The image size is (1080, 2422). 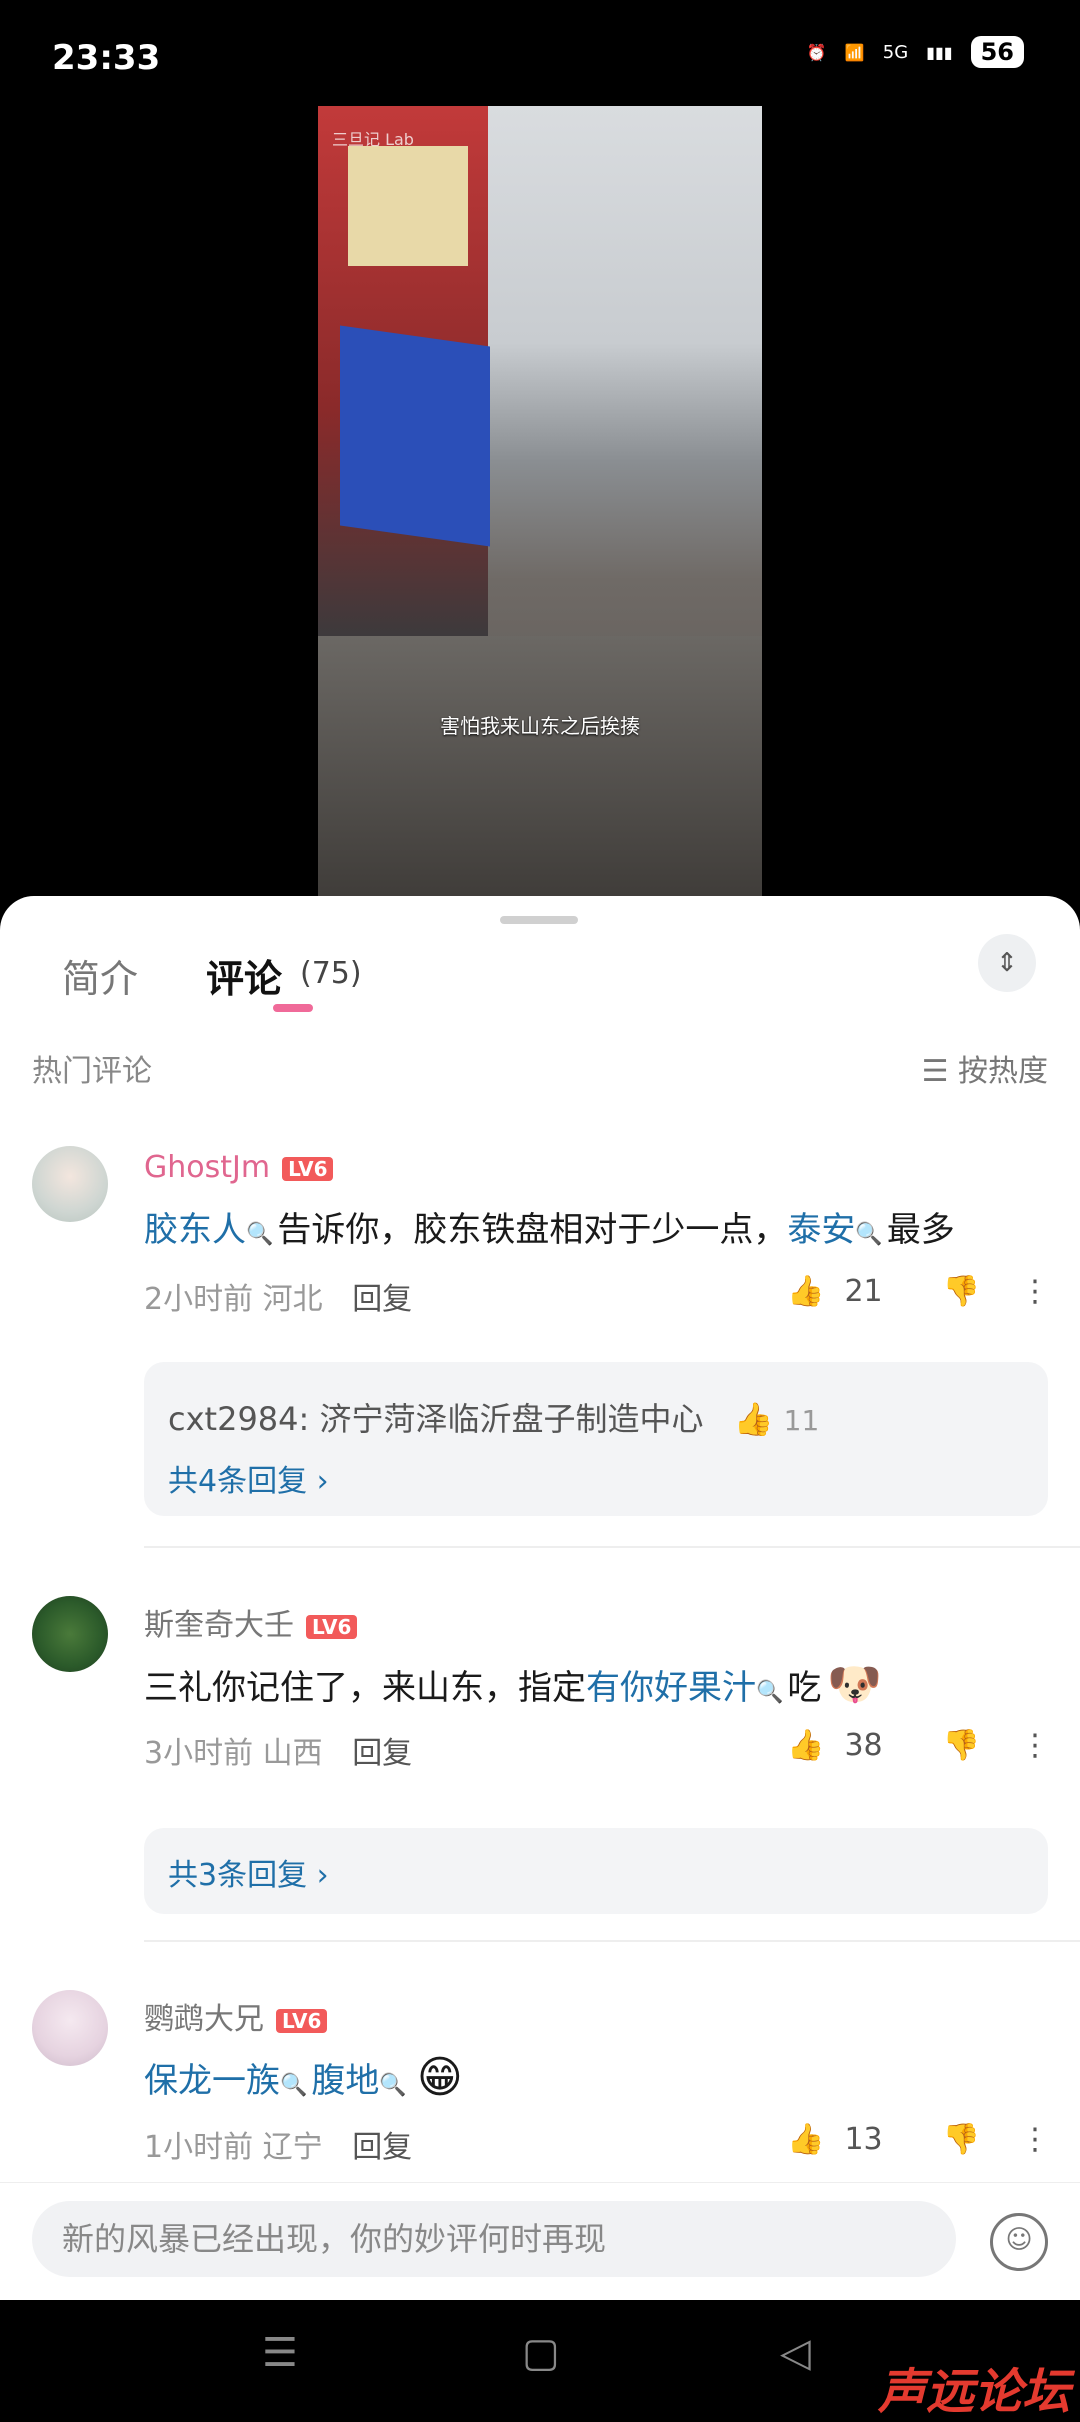 I want to click on status-time: 23:33, so click(x=106, y=58).